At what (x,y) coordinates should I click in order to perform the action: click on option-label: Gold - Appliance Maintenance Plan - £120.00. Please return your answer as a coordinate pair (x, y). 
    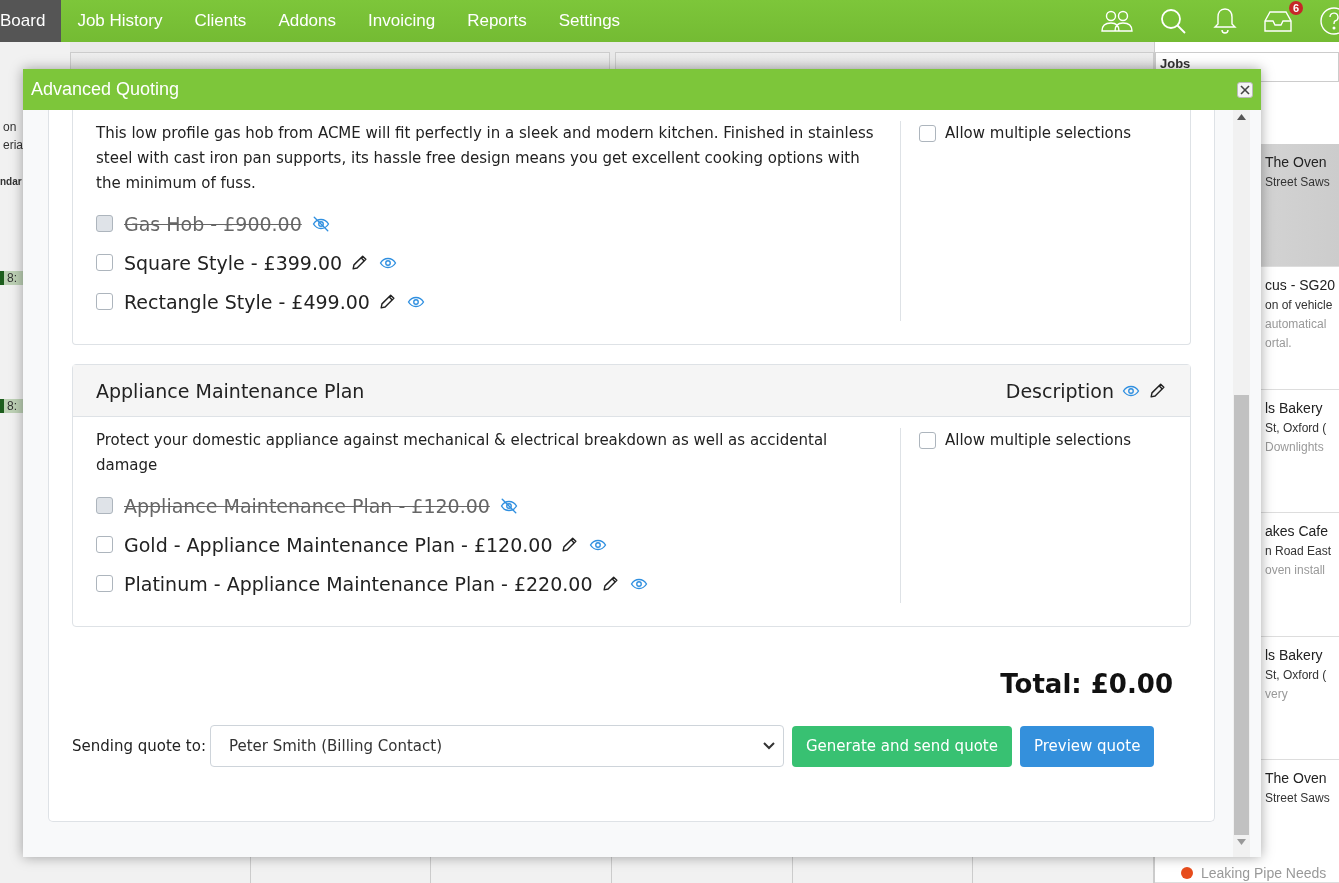
    Looking at the image, I should click on (338, 544).